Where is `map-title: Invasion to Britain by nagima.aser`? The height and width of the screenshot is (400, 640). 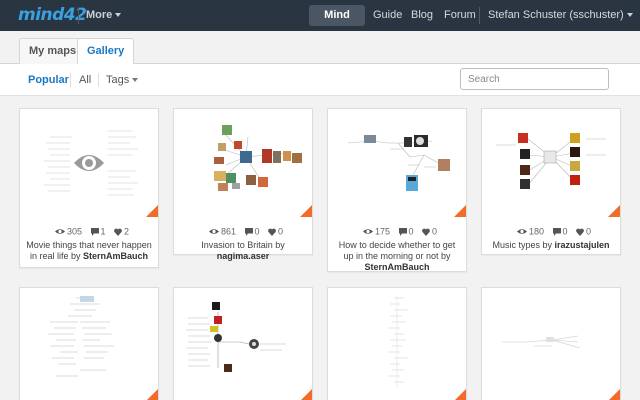
map-title: Invasion to Britain by nagima.aser is located at coordinates (243, 251).